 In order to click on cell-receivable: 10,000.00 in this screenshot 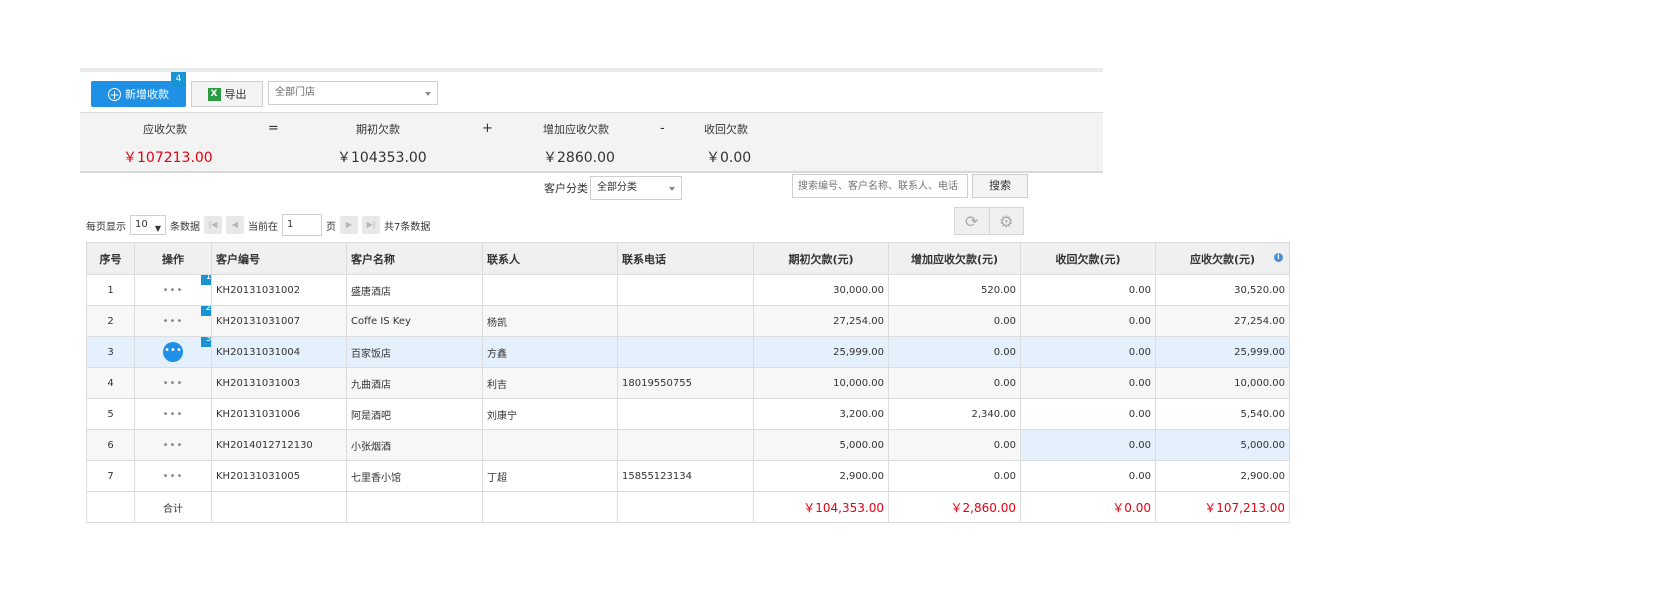, I will do `click(1222, 383)`.